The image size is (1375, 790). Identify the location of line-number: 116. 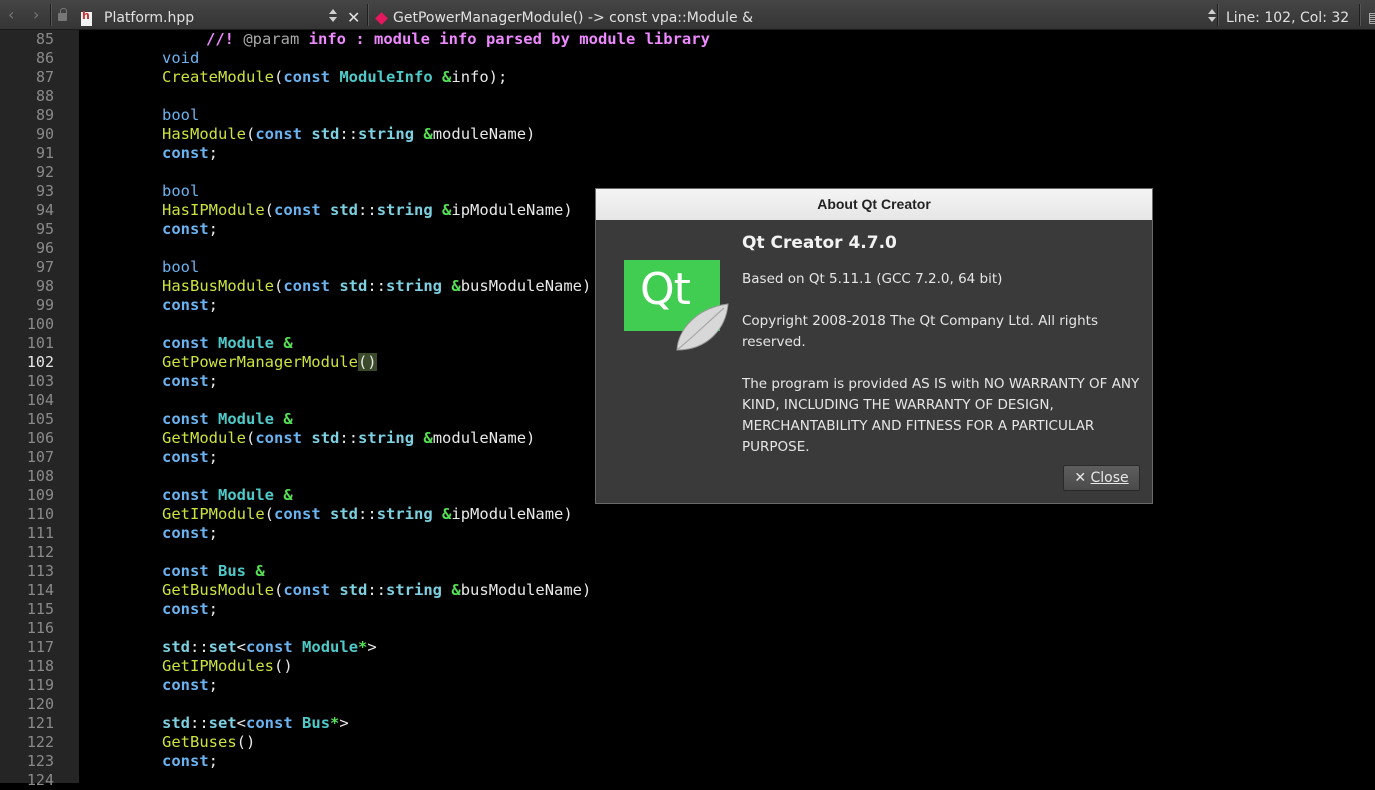
(40, 628).